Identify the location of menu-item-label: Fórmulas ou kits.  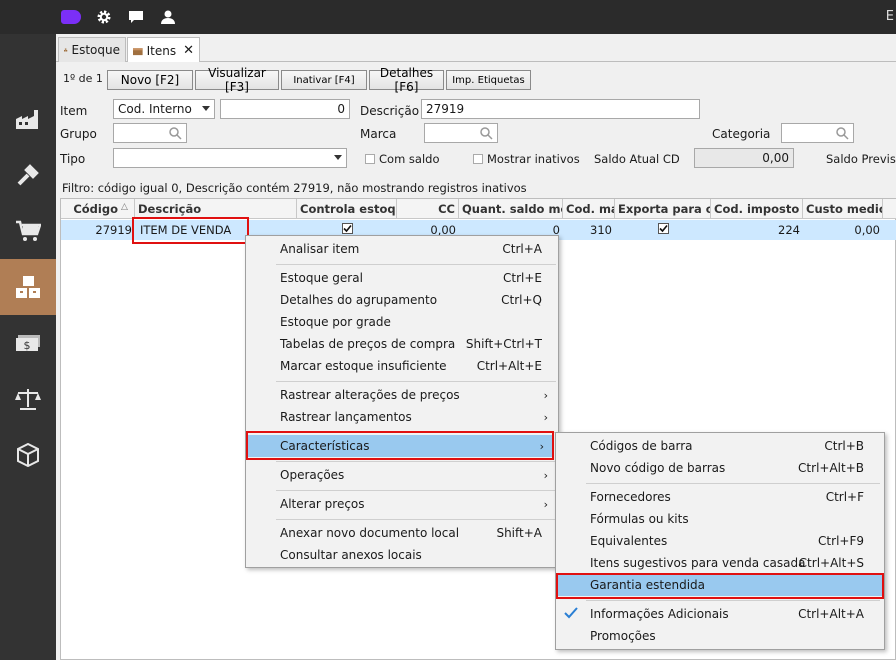
(639, 519).